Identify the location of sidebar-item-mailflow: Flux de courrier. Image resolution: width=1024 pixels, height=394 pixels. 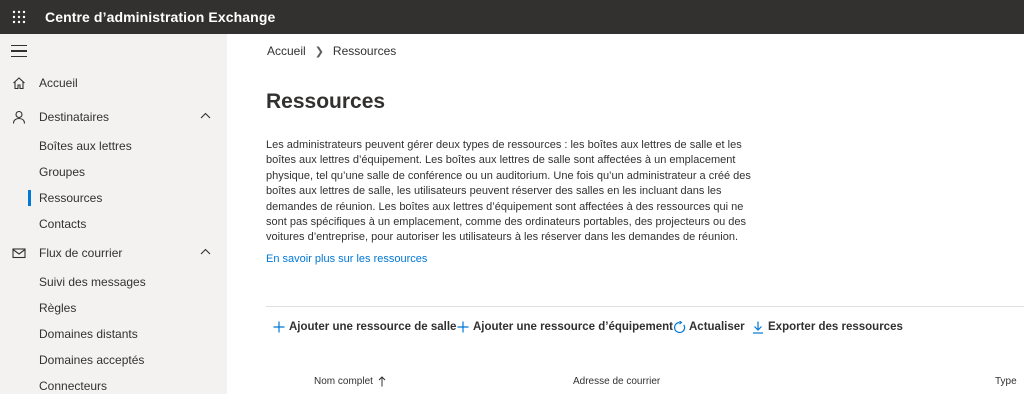
(113, 253).